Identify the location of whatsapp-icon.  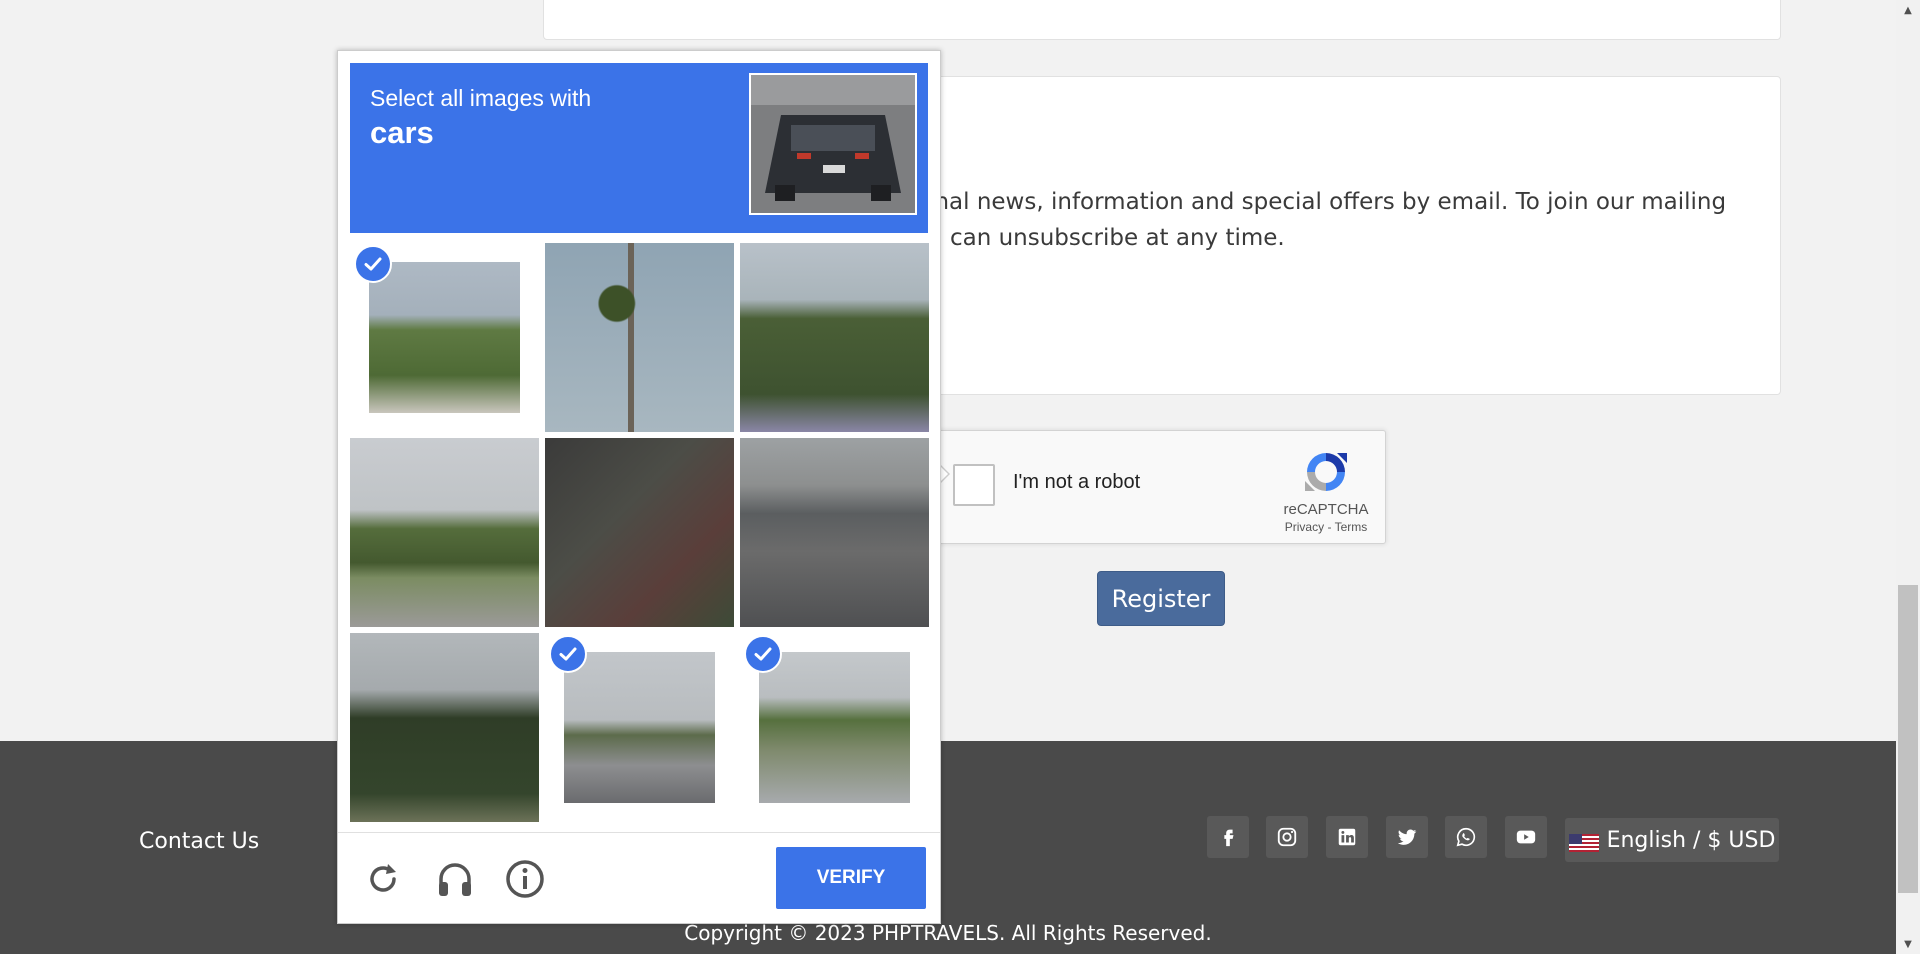
(1466, 837).